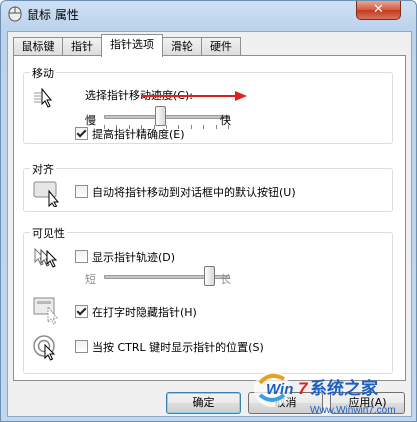 Image resolution: width=417 pixels, height=422 pixels. Describe the element at coordinates (194, 192) in the screenshot. I see `snap-label: 自动将指针移动到对话框中的默认按钮(U)` at that location.